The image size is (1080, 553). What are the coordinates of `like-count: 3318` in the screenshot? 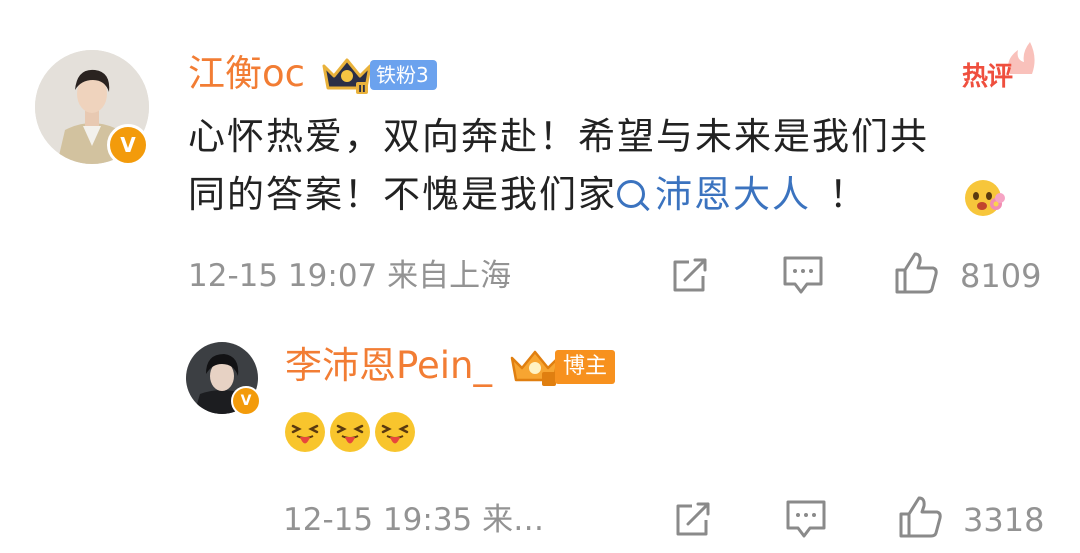 It's located at (1004, 520).